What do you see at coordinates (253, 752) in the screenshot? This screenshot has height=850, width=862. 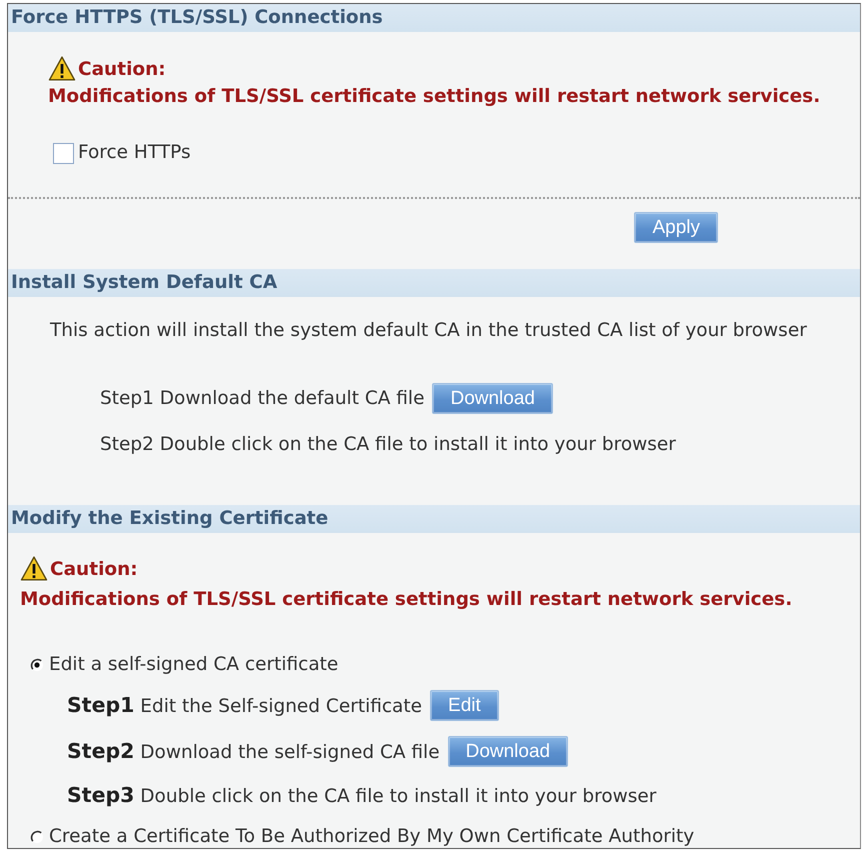 I see `step-text: Step2 Download the self-signed CA file` at bounding box center [253, 752].